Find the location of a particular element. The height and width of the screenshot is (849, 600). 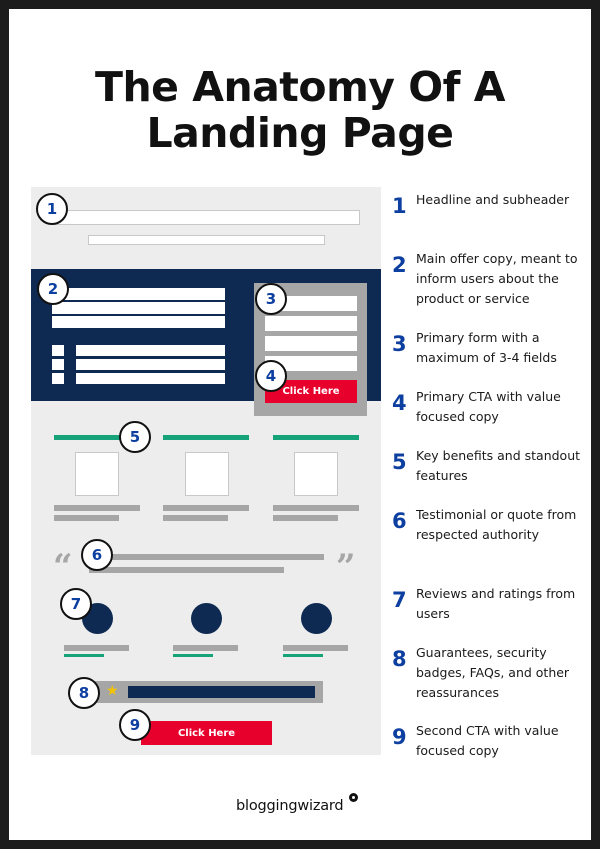

legend-number: 4 is located at coordinates (399, 403).